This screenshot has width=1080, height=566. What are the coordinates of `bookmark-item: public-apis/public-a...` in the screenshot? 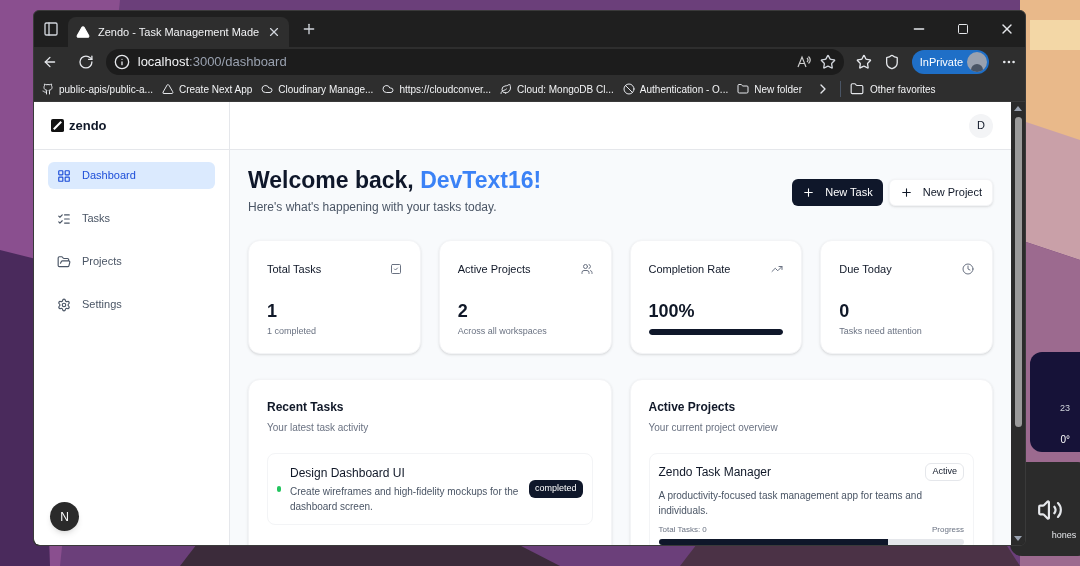 It's located at (97, 89).